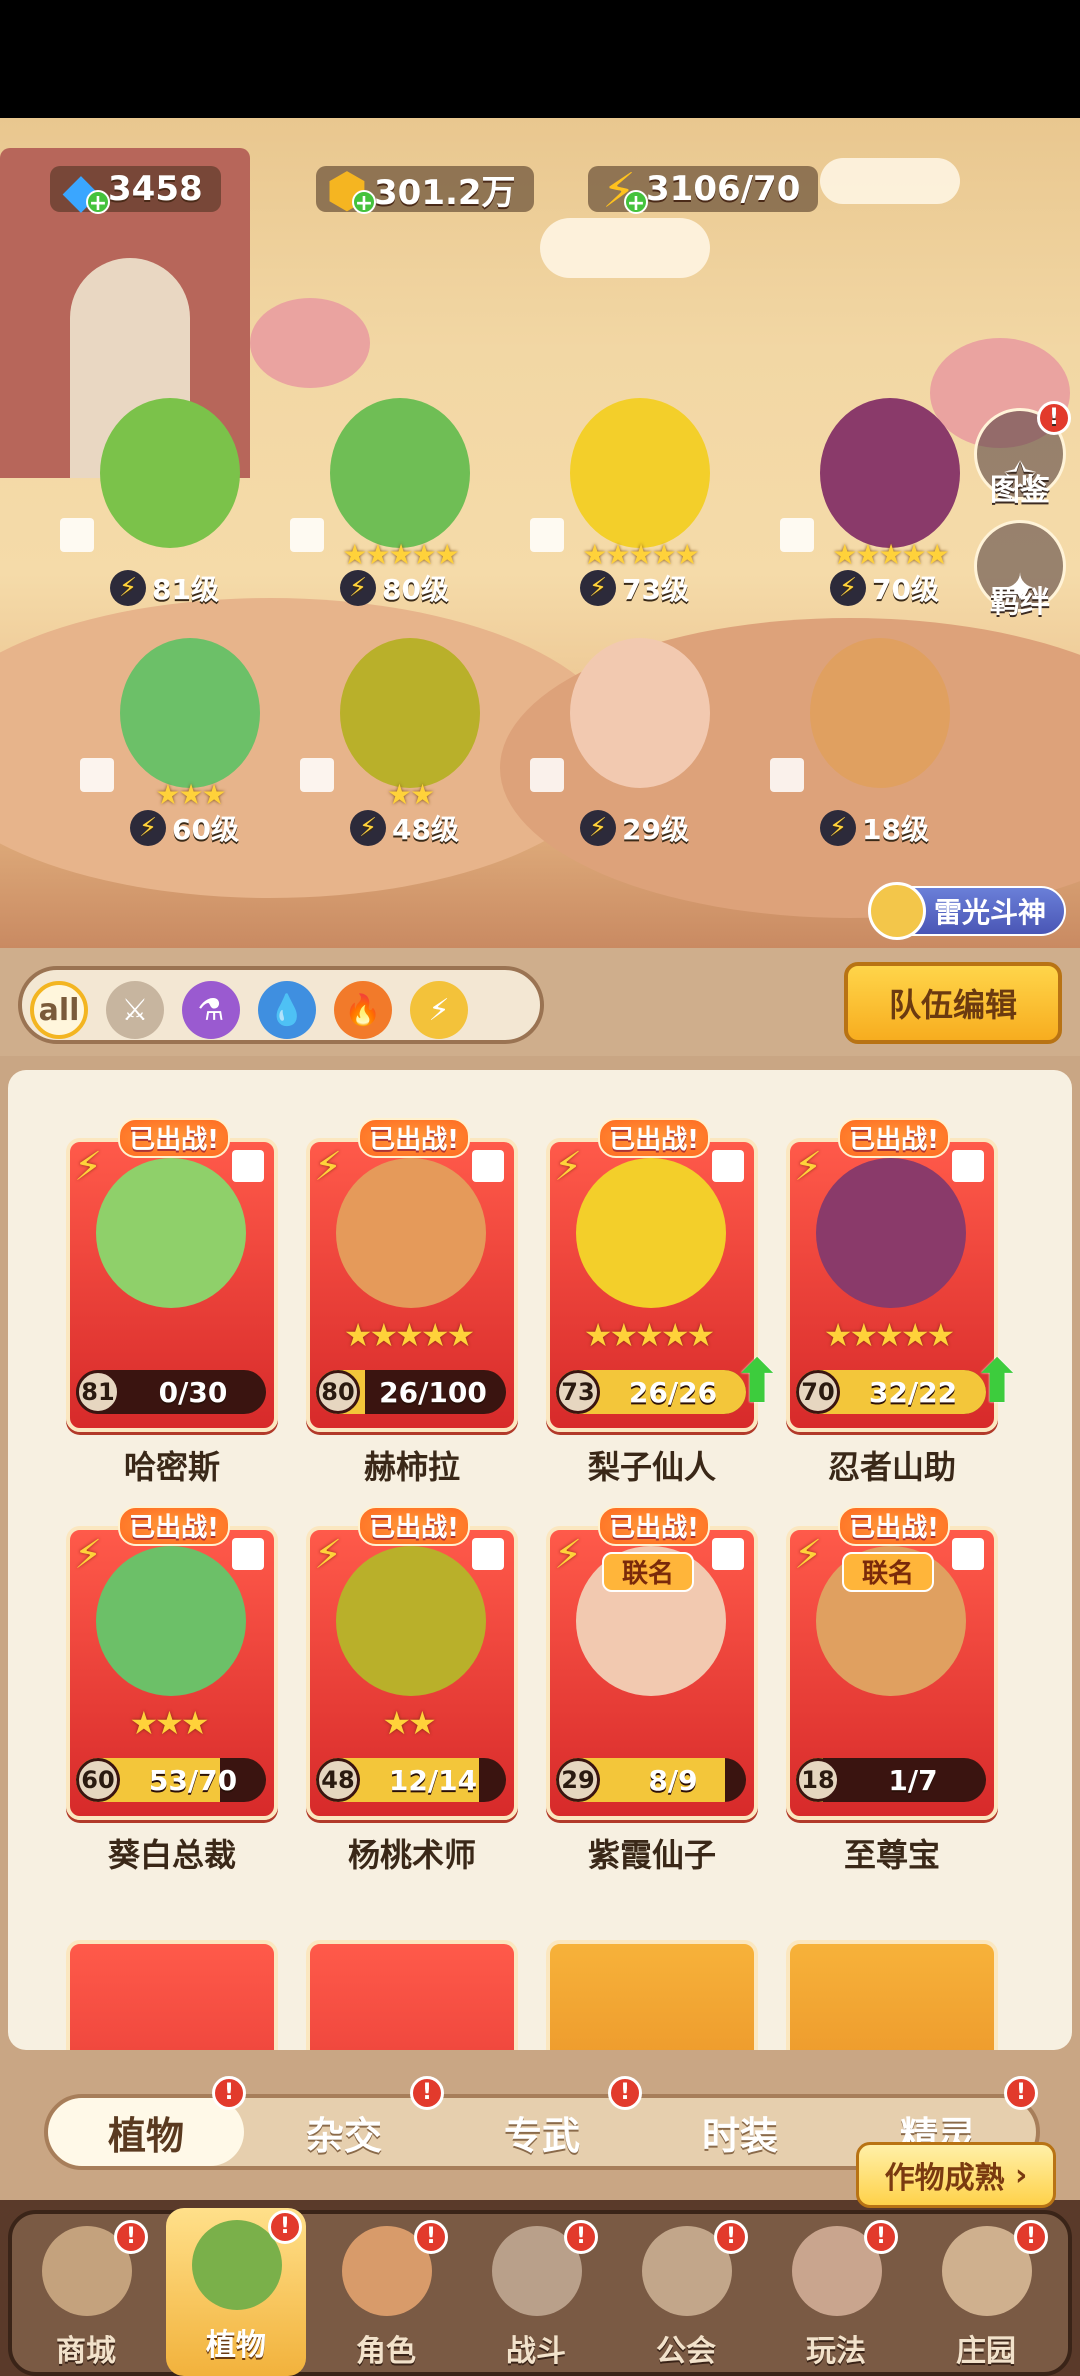  Describe the element at coordinates (409, 1723) in the screenshot. I see `card-stars: ★★` at that location.